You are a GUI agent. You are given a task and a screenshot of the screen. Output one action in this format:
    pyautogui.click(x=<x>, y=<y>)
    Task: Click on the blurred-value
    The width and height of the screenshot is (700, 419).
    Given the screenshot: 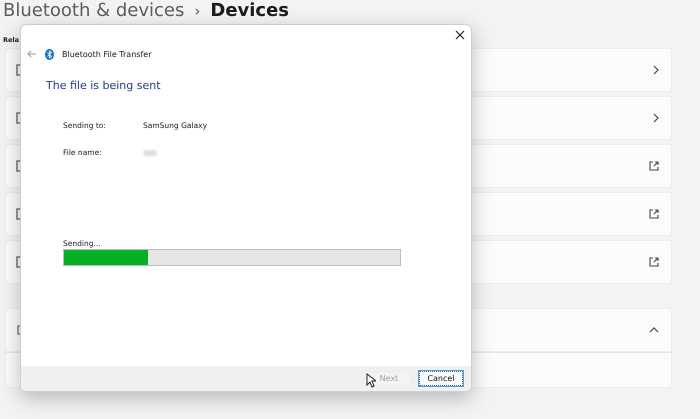 What is the action you would take?
    pyautogui.click(x=150, y=153)
    